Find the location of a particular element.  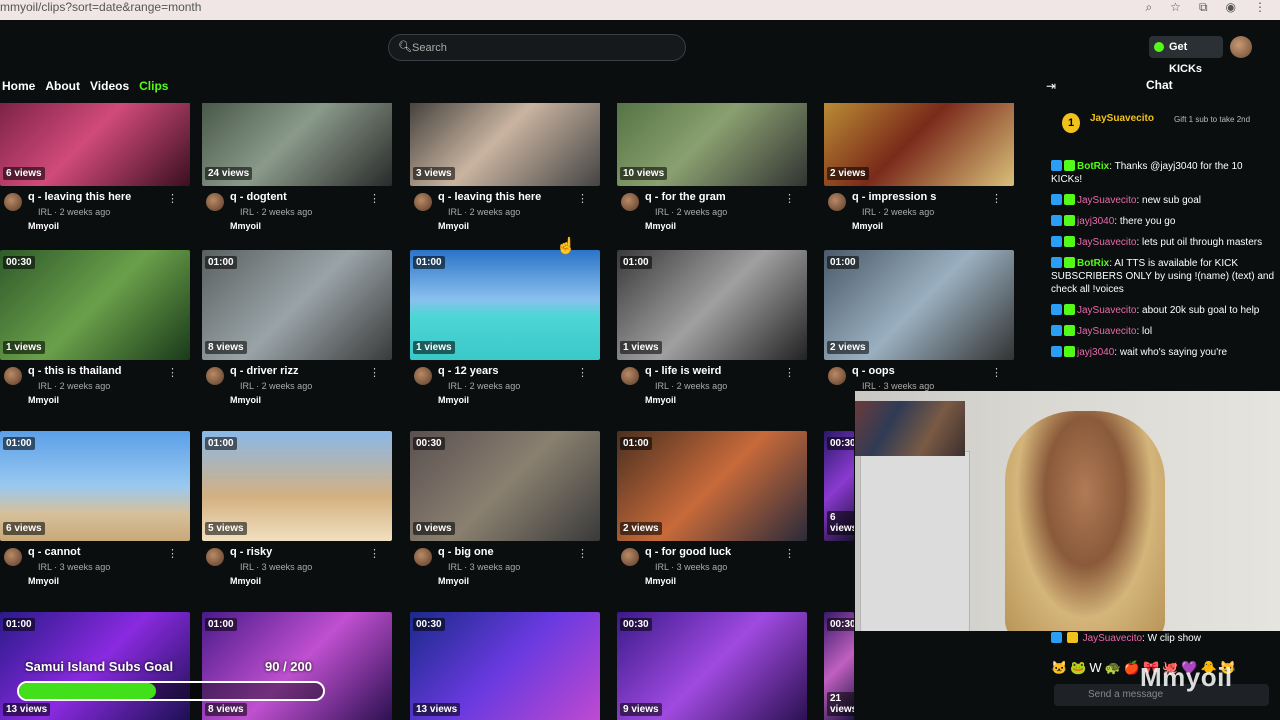

clip-thumbnail: 2 views is located at coordinates (919, 144).